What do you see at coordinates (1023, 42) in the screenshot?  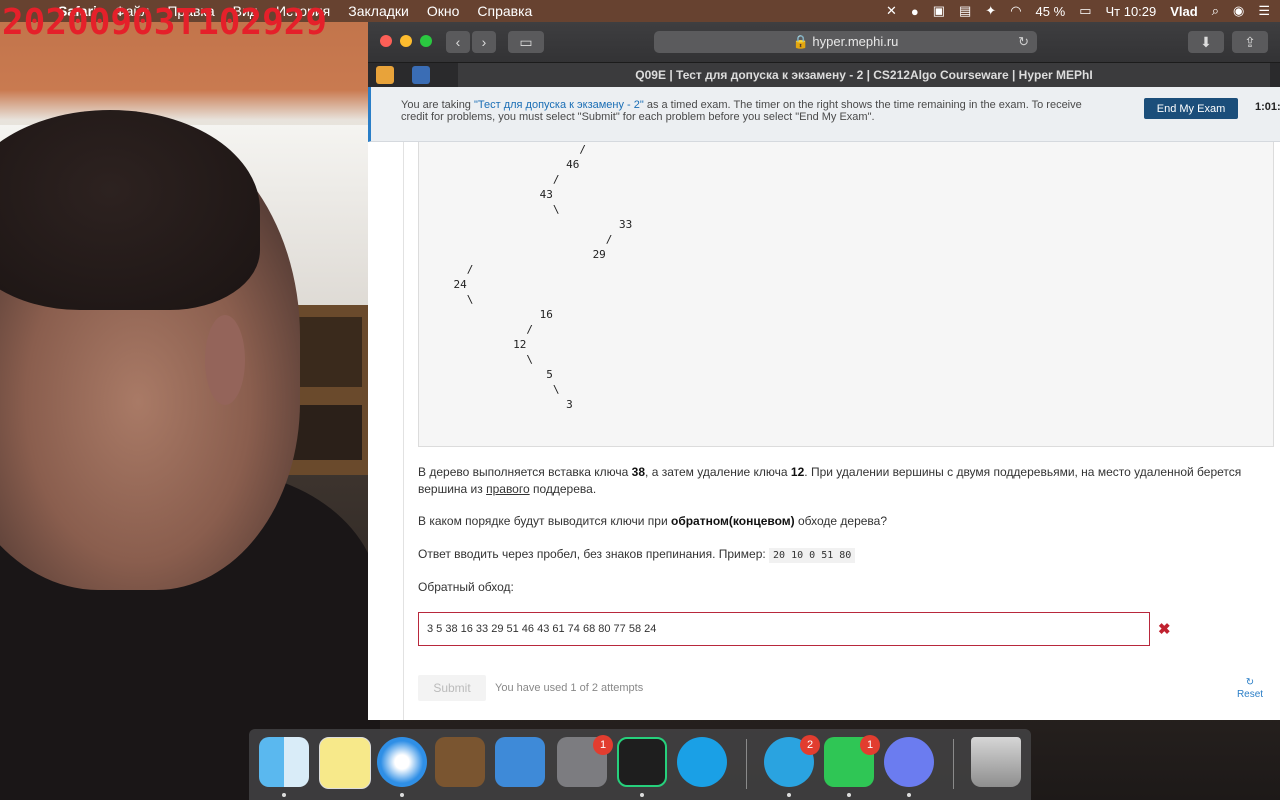 I see `reload-icon: ↻` at bounding box center [1023, 42].